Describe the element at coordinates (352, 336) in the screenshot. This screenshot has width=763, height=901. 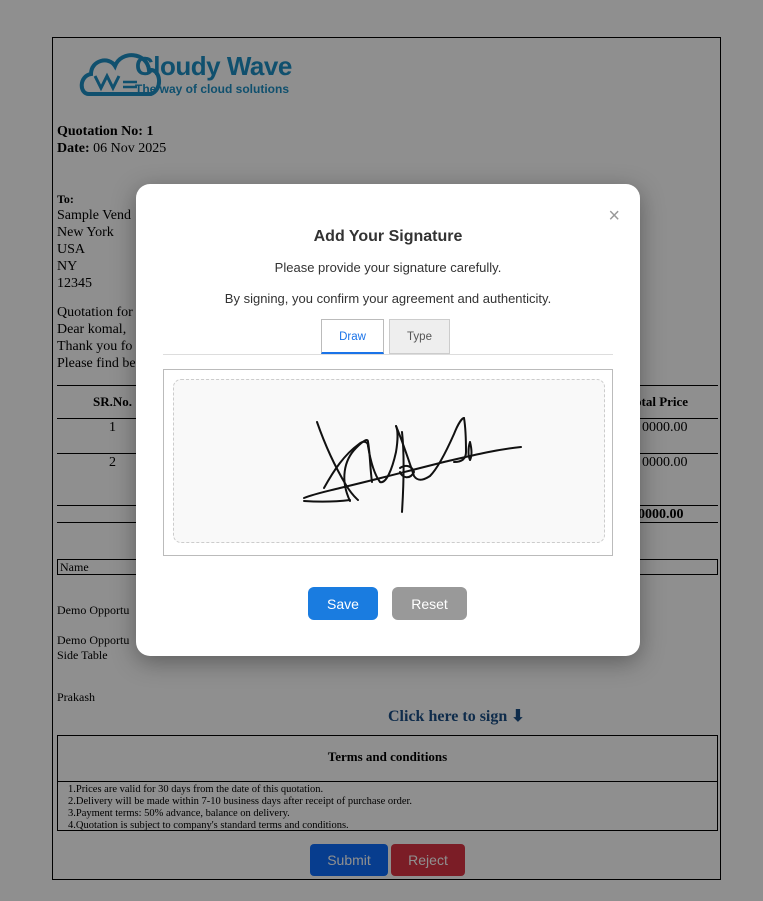
I see `tab-draw: Draw` at that location.